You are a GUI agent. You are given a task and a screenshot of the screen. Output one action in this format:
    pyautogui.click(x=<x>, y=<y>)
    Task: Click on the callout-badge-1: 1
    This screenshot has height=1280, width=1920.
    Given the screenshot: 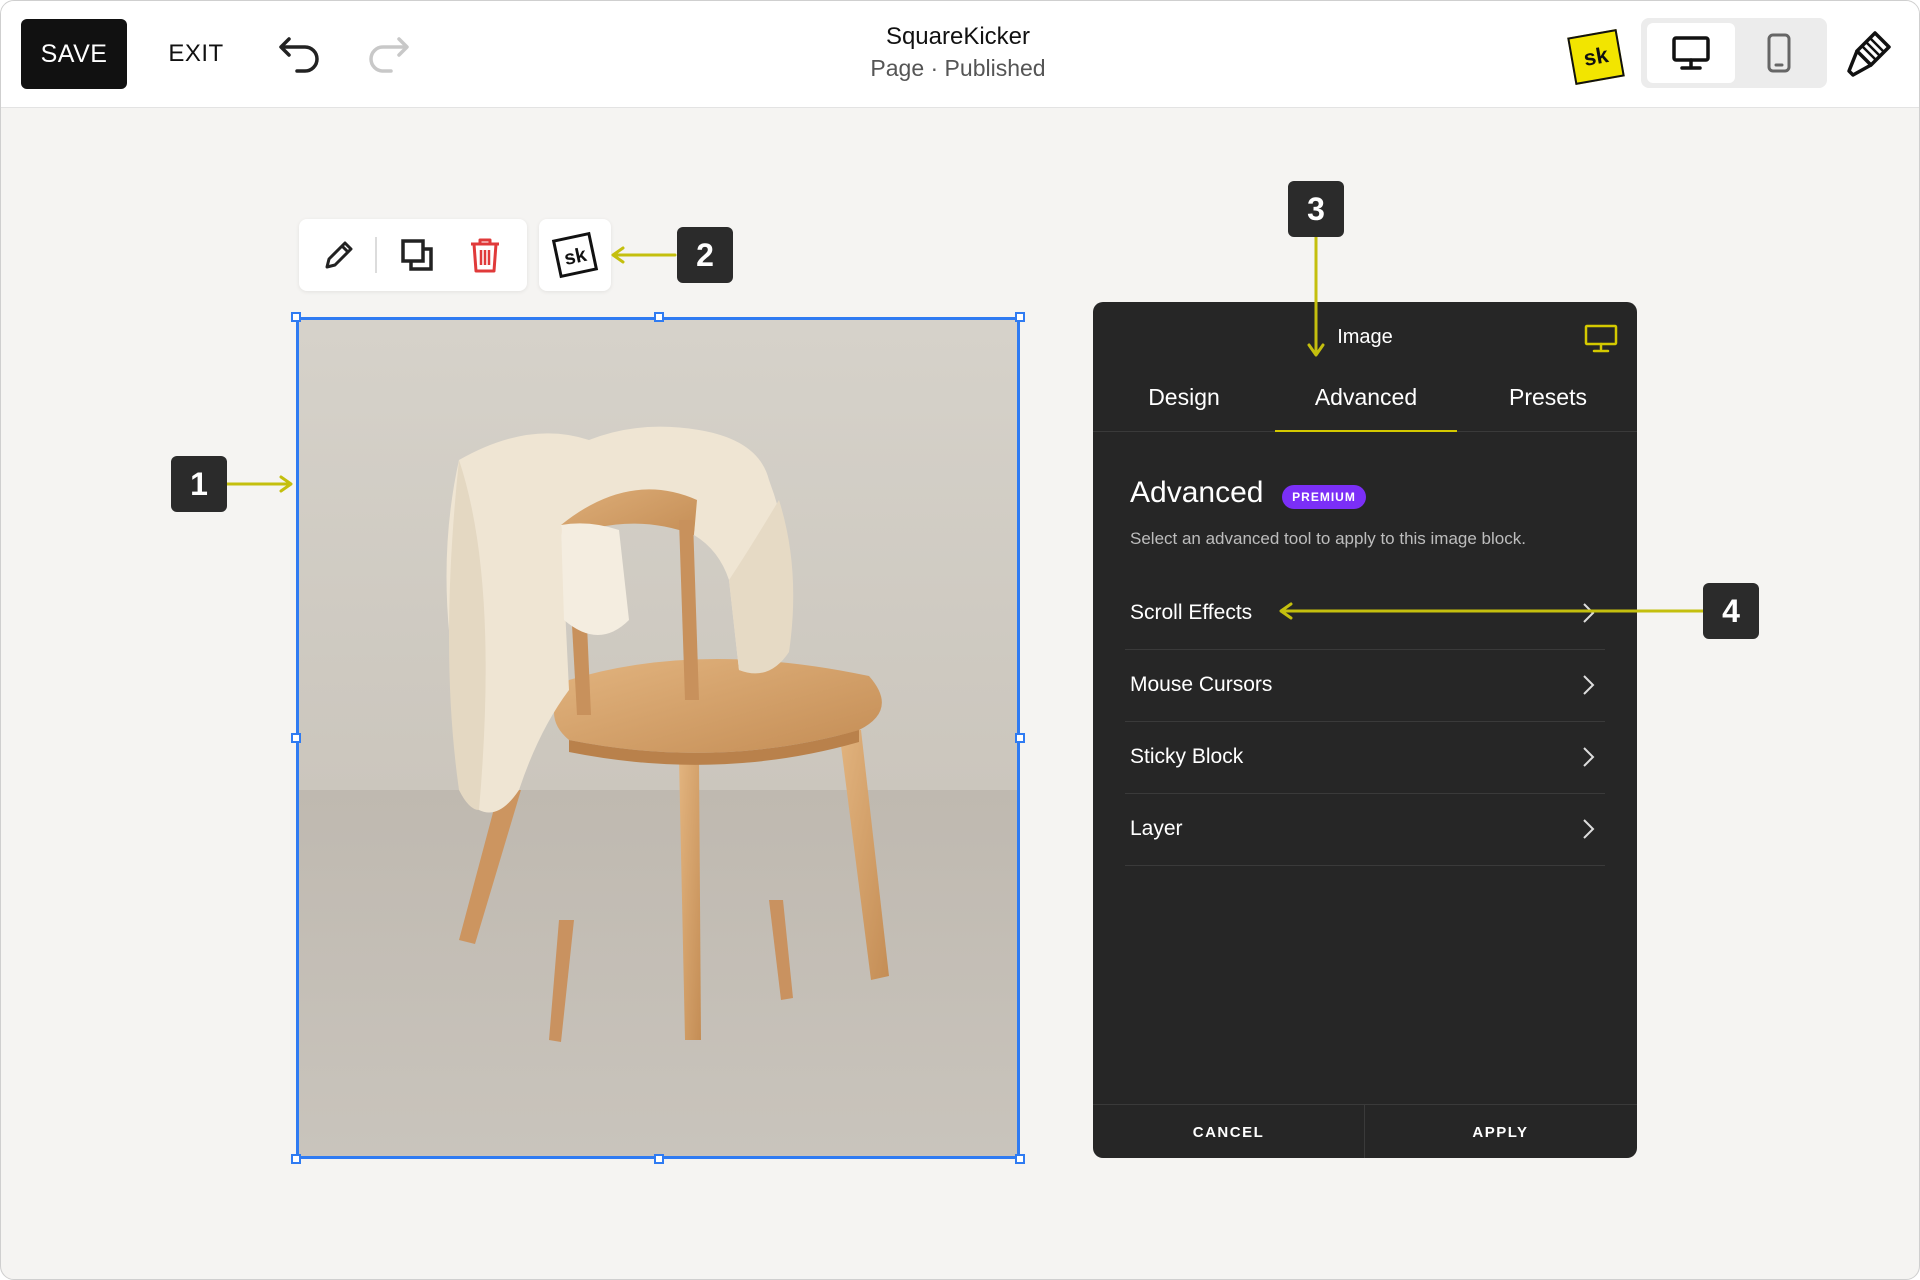 What is the action you would take?
    pyautogui.click(x=199, y=484)
    